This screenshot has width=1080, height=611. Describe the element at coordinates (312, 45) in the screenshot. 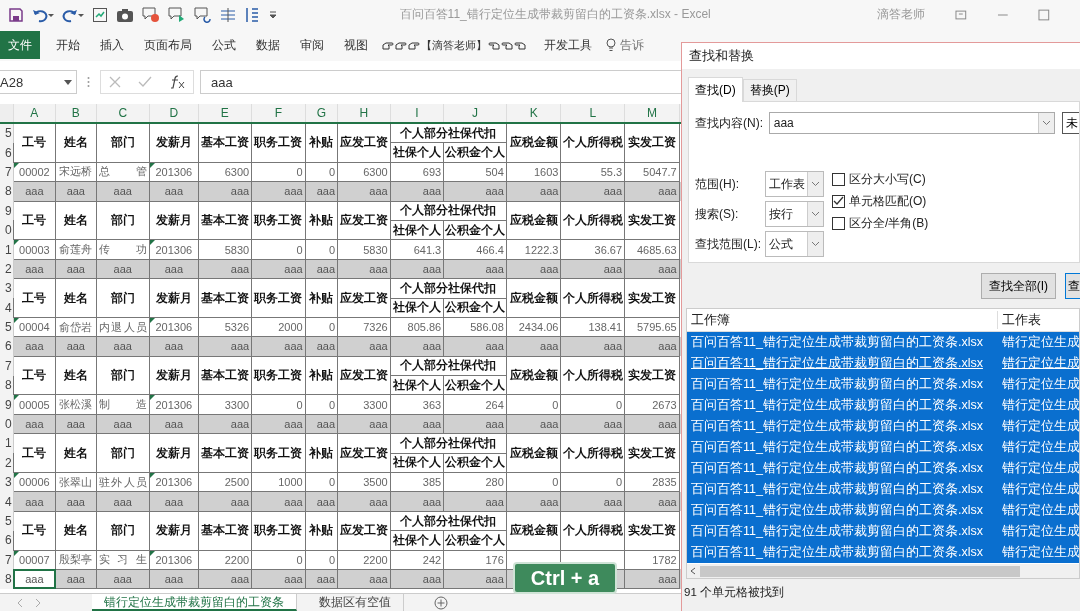

I see `ribbon-tab: 审阅` at that location.